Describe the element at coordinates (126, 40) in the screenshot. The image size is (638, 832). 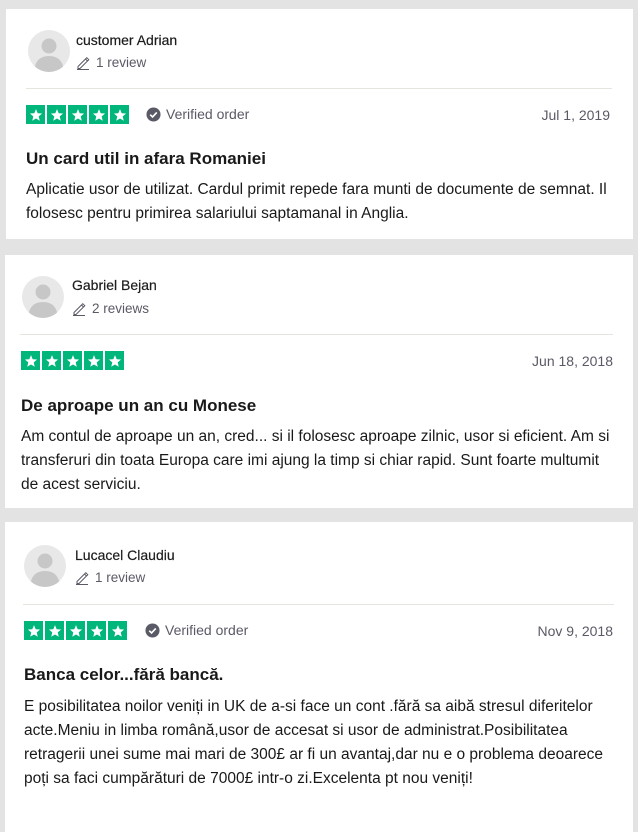
I see `reviewer-name: customer Adrian` at that location.